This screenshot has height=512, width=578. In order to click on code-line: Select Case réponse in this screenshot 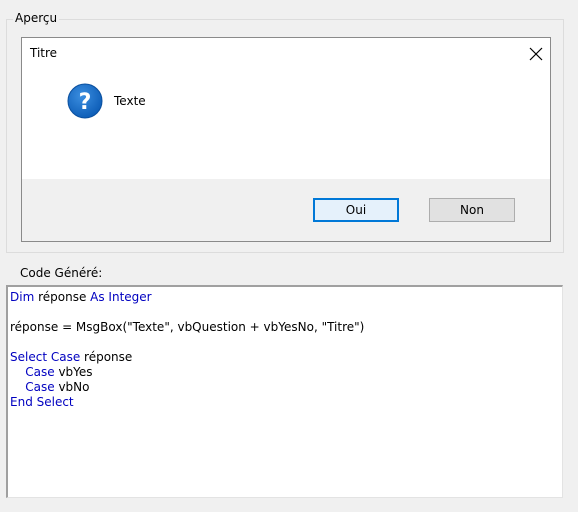, I will do `click(285, 357)`.